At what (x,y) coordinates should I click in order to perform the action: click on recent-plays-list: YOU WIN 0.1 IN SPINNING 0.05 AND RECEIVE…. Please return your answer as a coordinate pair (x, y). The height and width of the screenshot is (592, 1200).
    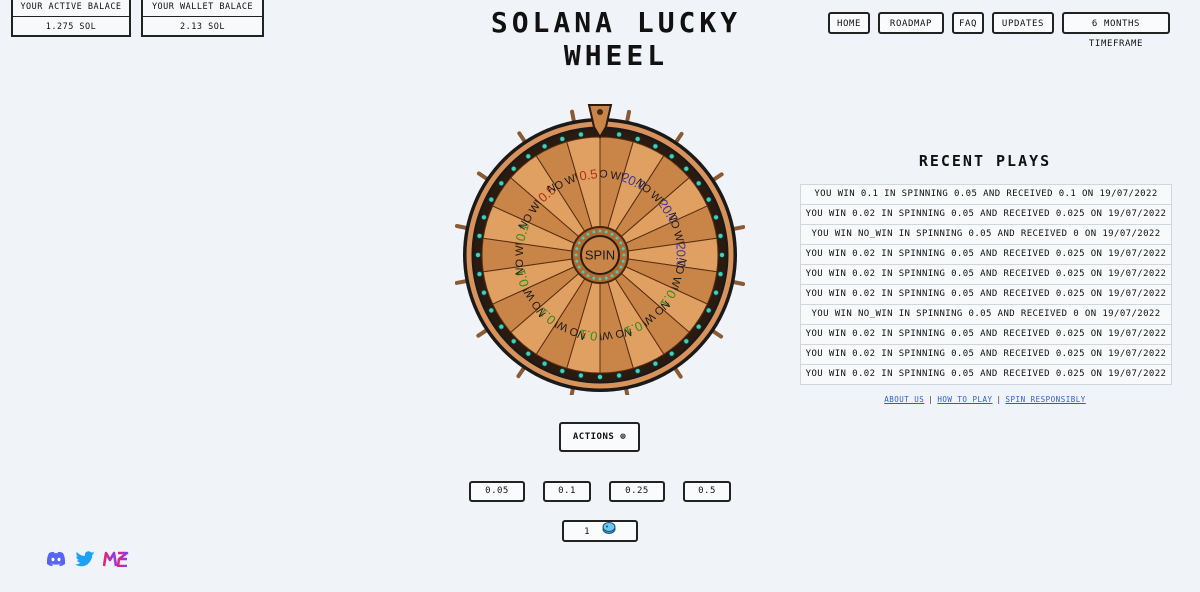
    Looking at the image, I should click on (986, 284).